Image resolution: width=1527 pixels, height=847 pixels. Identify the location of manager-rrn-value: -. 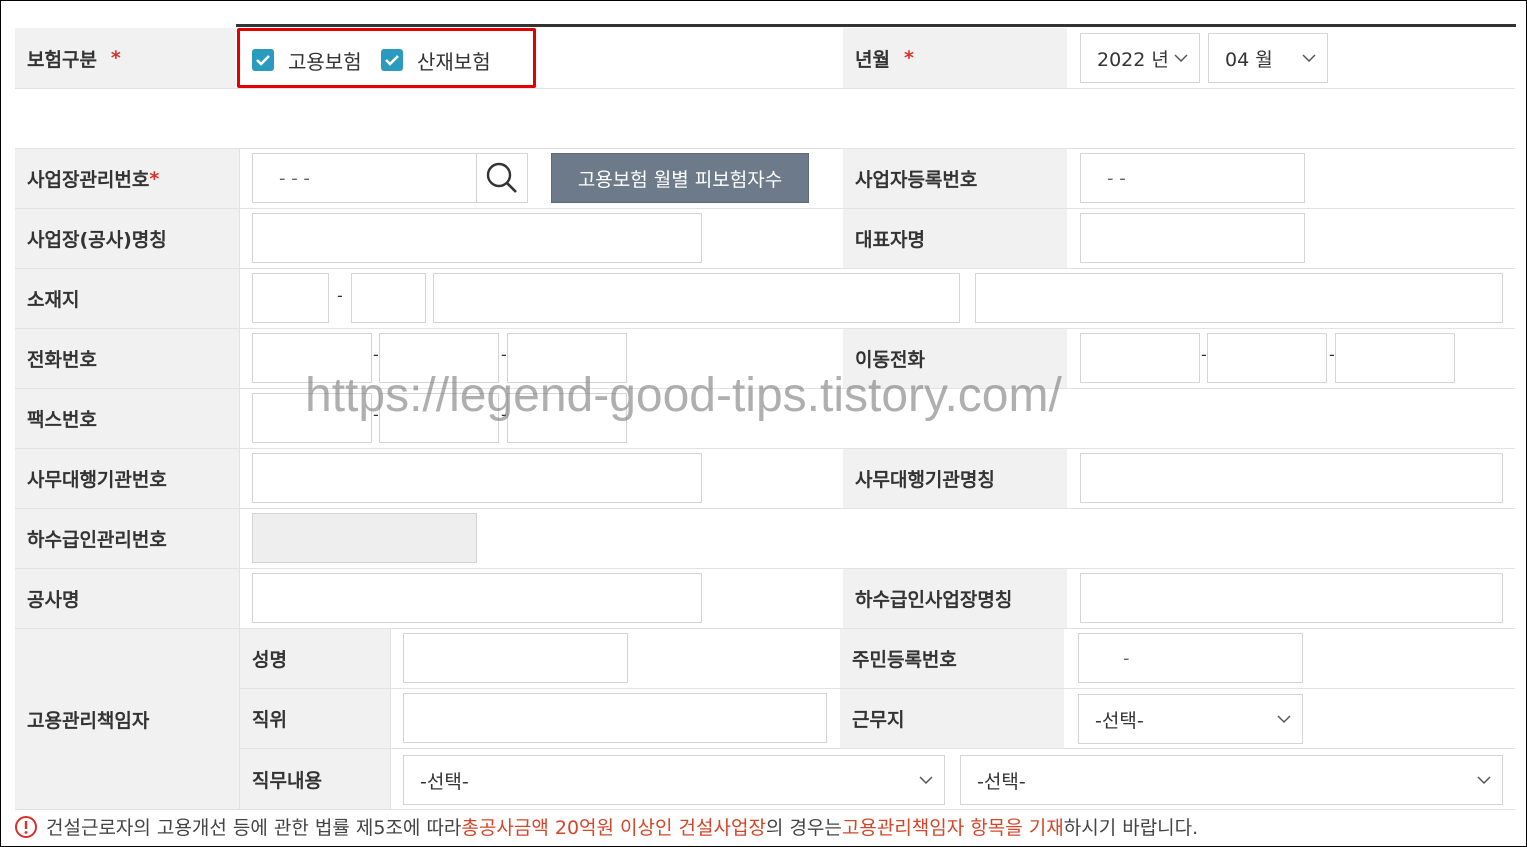
(1126, 658).